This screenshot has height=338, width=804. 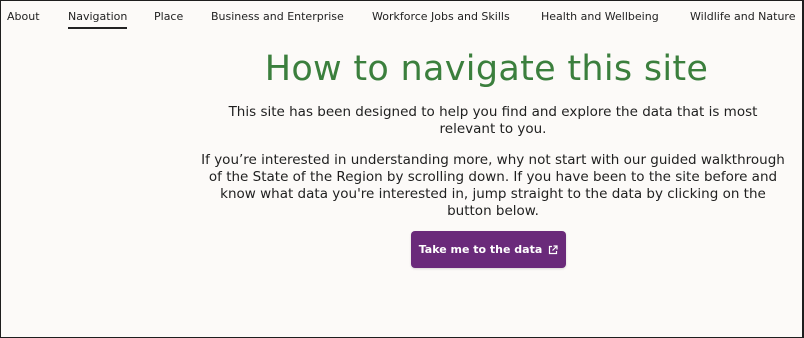 I want to click on take-me-to-the-data-button: Take me to the data, so click(x=488, y=249).